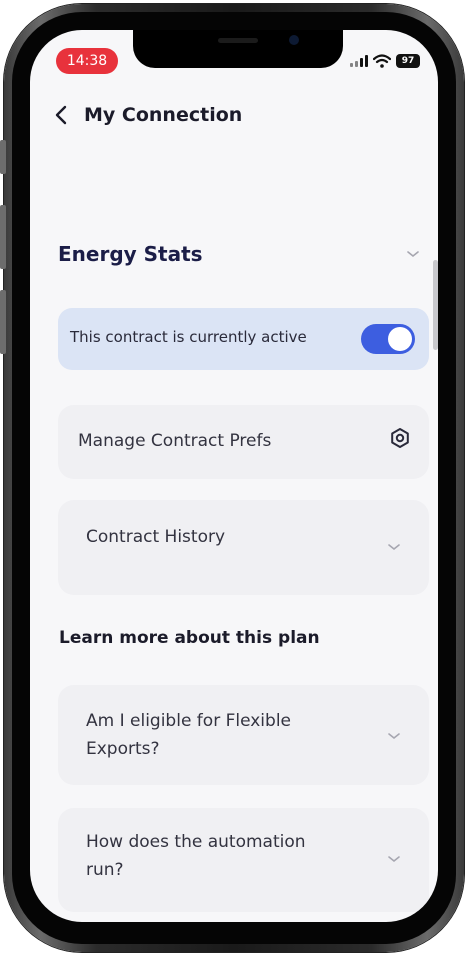 The width and height of the screenshot is (467, 957). I want to click on faq-item: How does the automation run?, so click(243, 860).